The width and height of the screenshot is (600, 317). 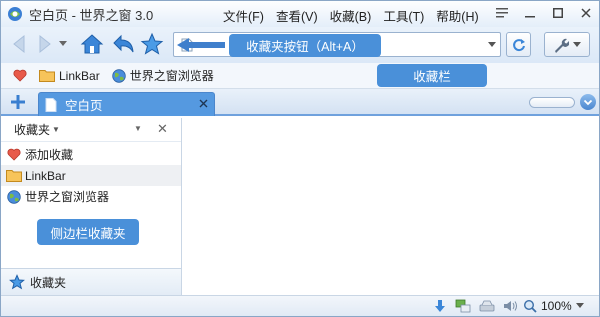 I want to click on window-title: 空白页 - 世界之窗 3.0, so click(x=91, y=15).